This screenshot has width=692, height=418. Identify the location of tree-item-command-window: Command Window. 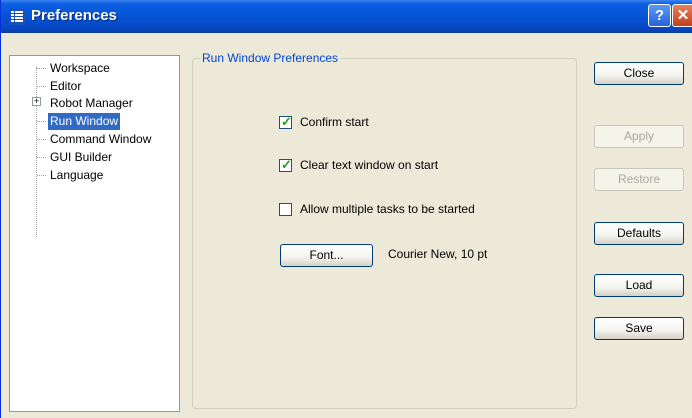
(95, 139).